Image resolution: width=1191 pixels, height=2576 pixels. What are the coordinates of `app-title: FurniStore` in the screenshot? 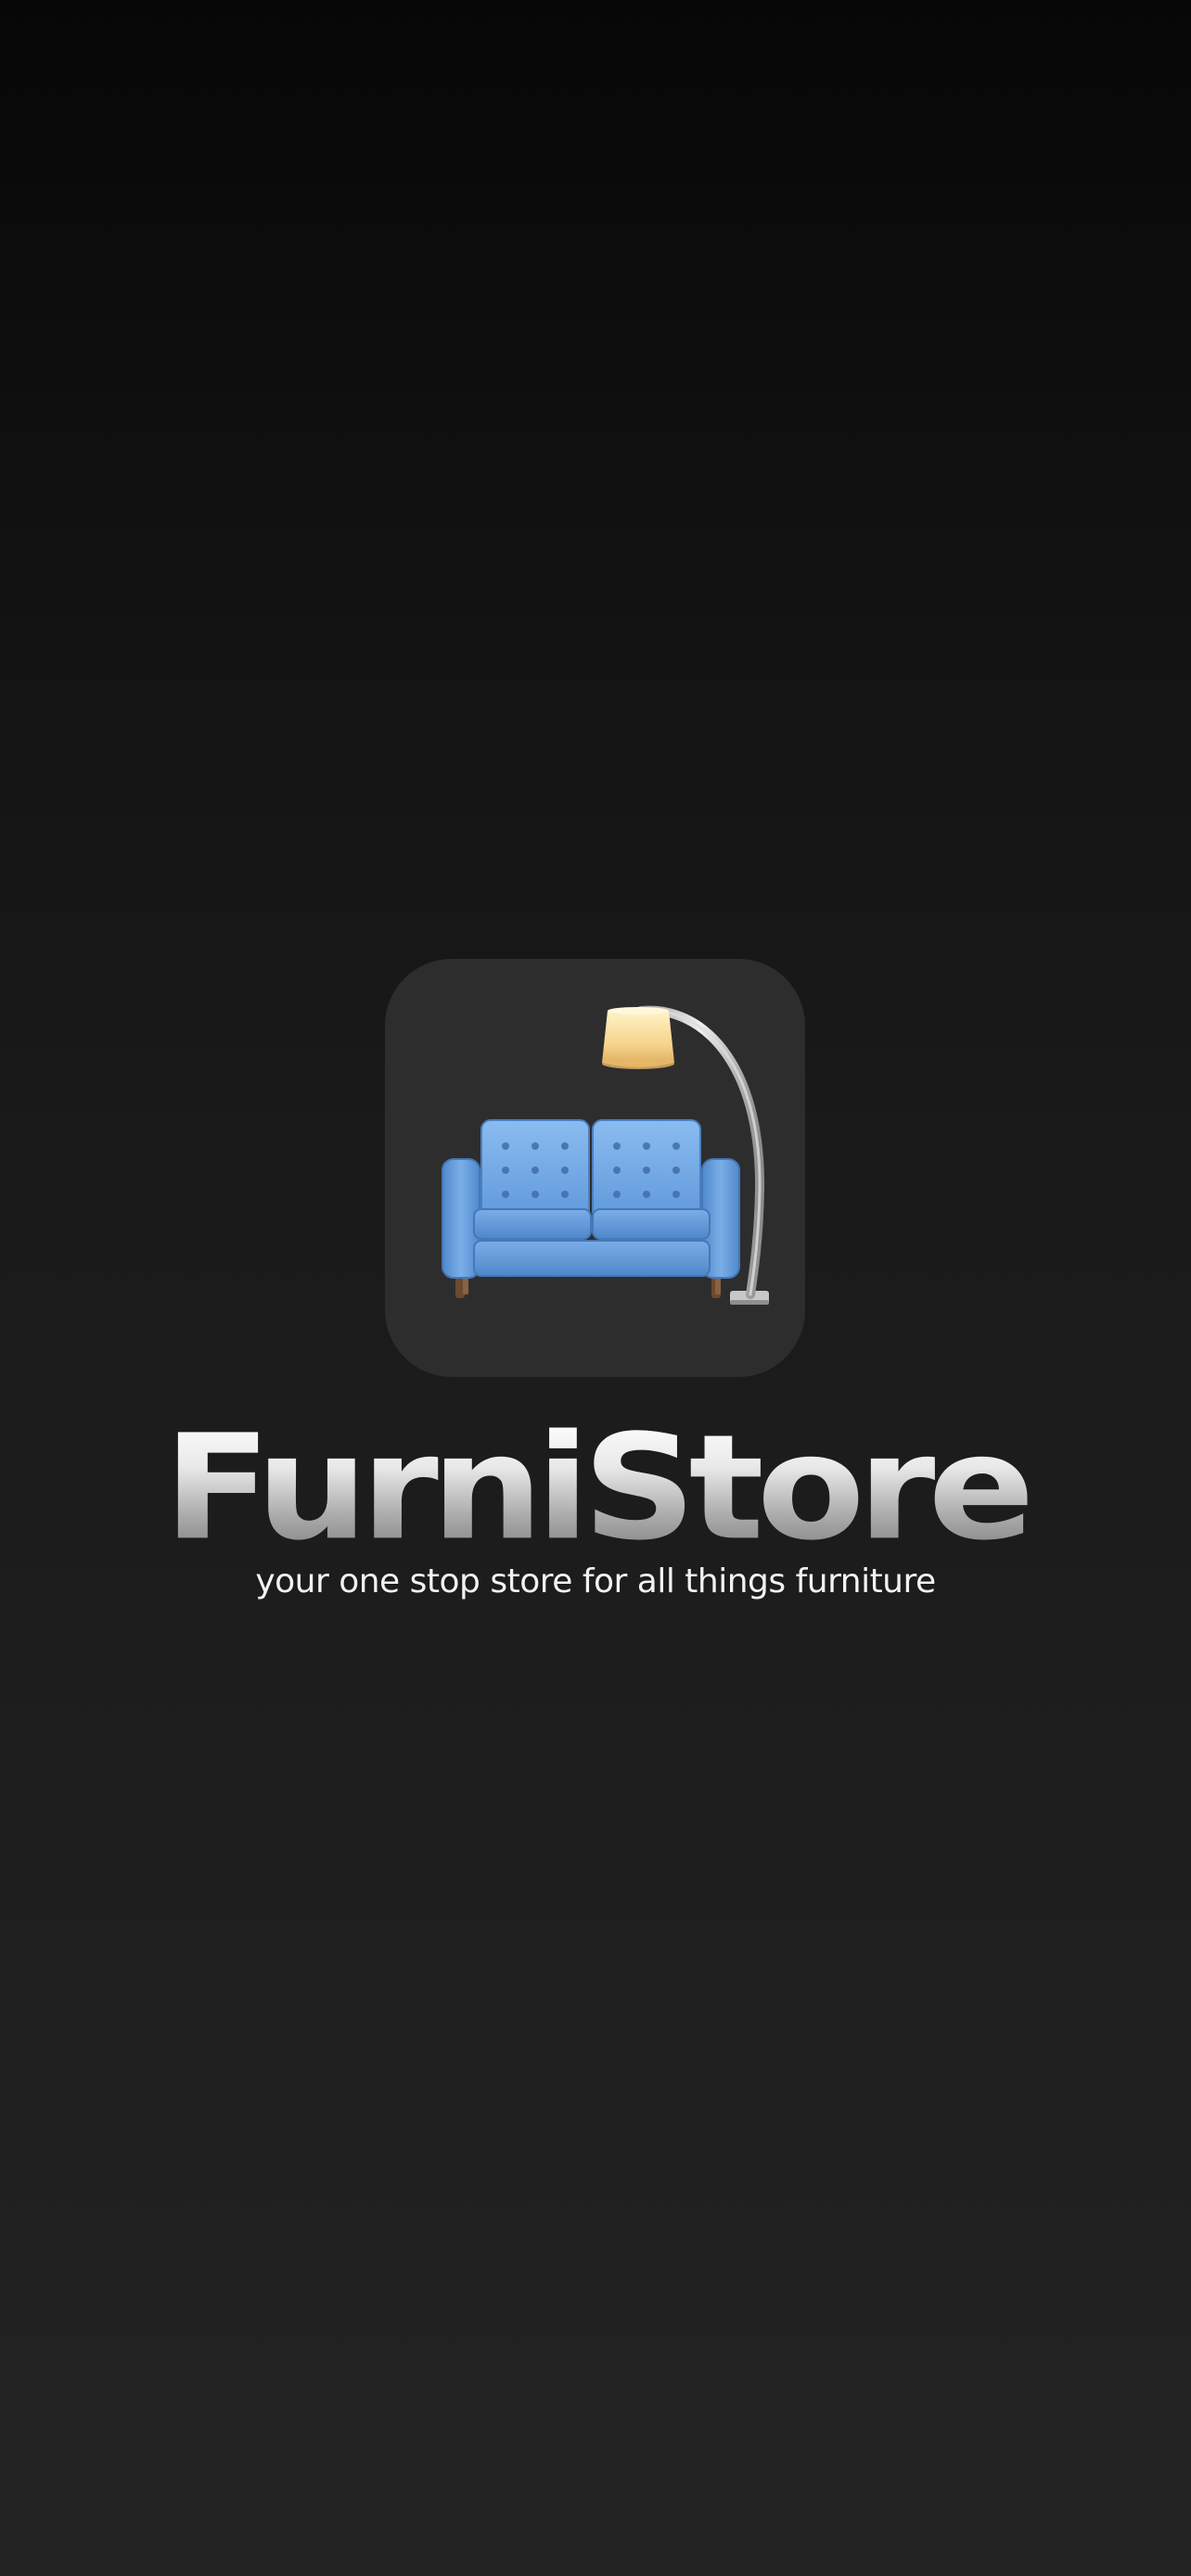 It's located at (595, 1488).